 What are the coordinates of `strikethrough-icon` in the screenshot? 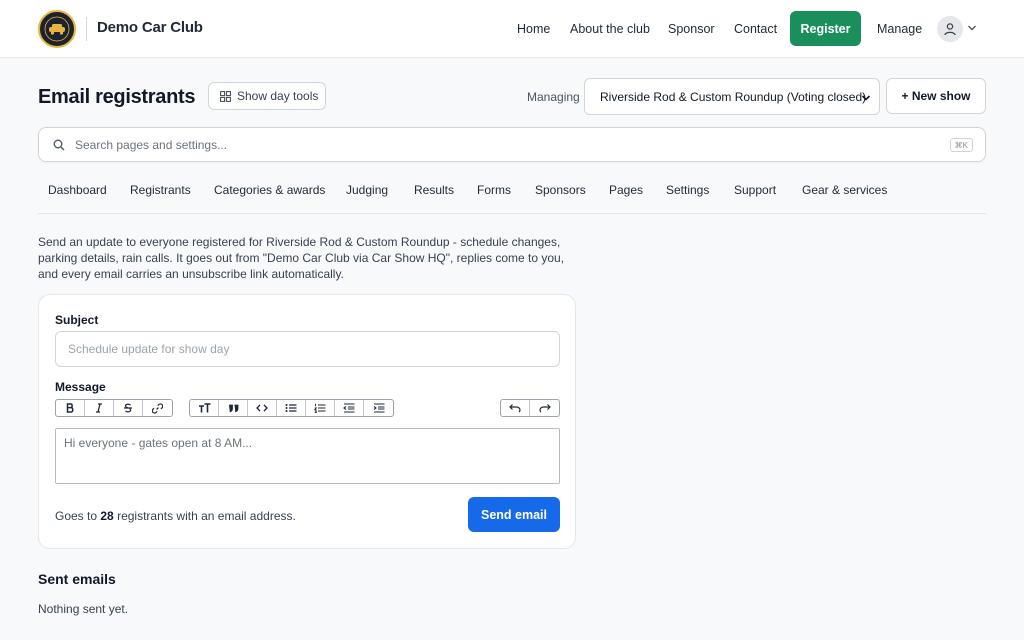 It's located at (128, 408).